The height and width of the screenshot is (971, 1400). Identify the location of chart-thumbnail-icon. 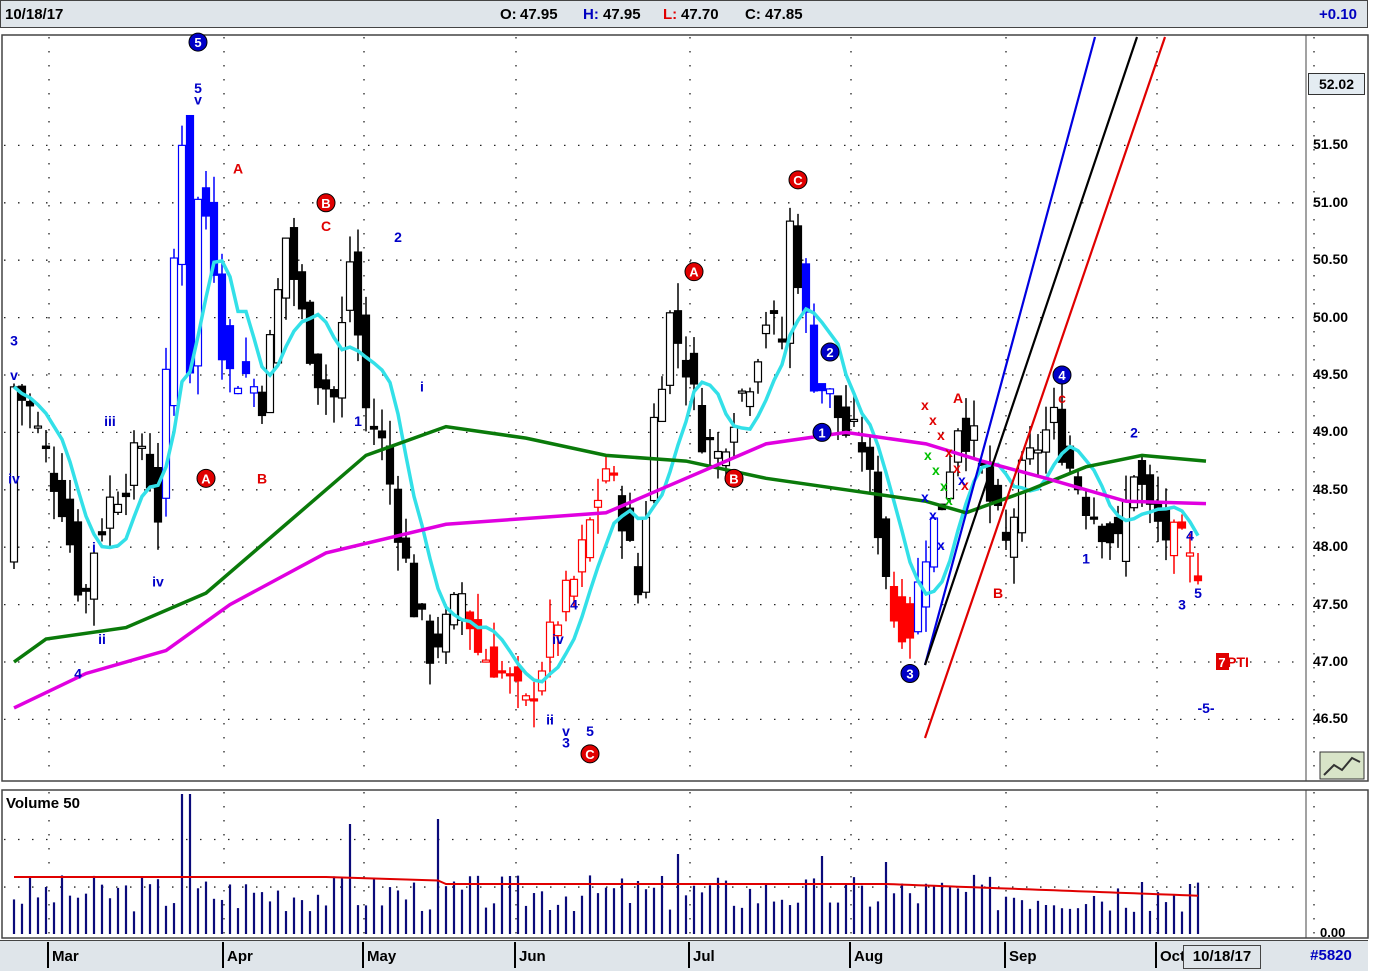
(1342, 765).